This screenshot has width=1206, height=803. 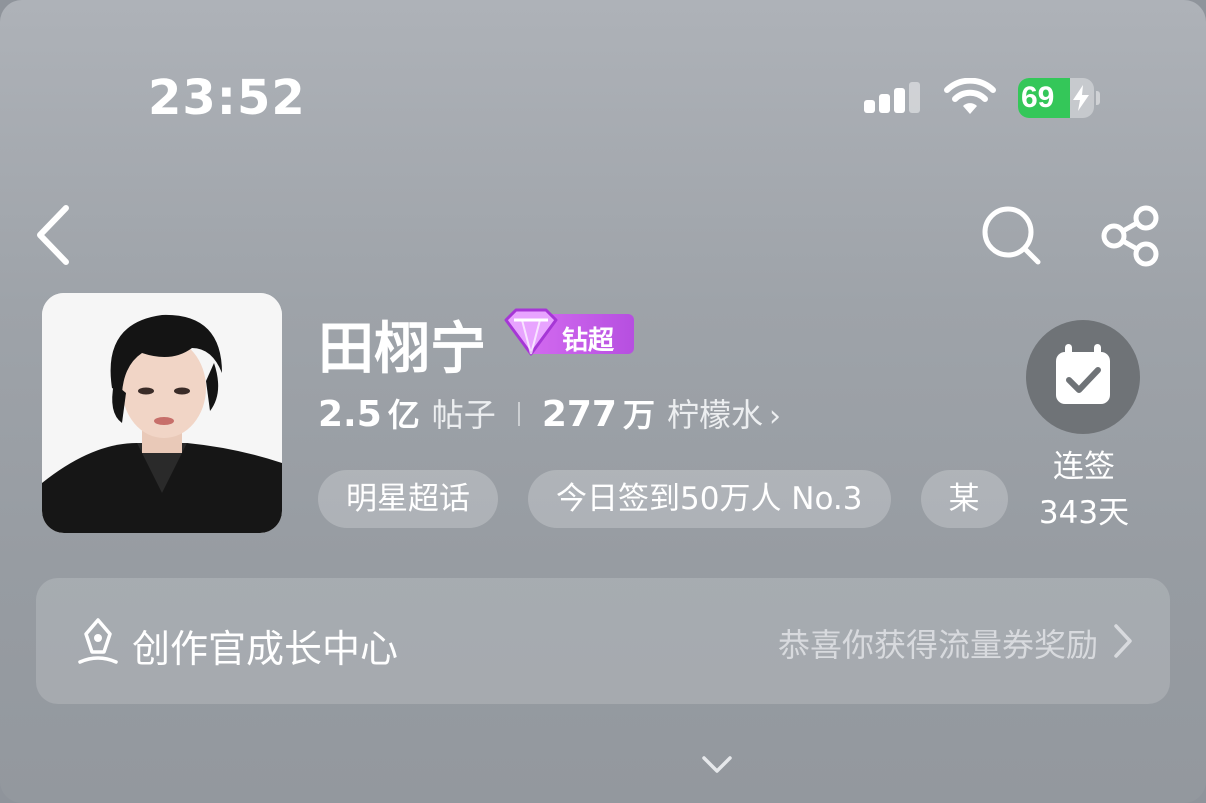 I want to click on battery-percent: 69, so click(x=1038, y=97).